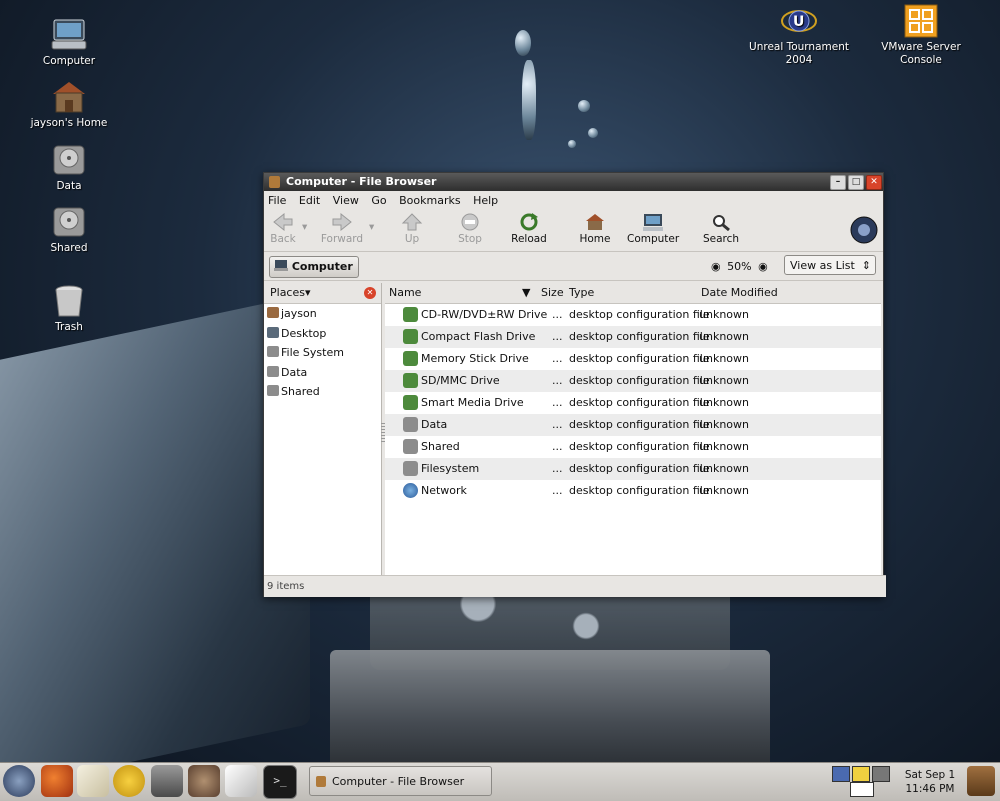  Describe the element at coordinates (69, 309) in the screenshot. I see `desktop-icon-trash: Trash` at that location.